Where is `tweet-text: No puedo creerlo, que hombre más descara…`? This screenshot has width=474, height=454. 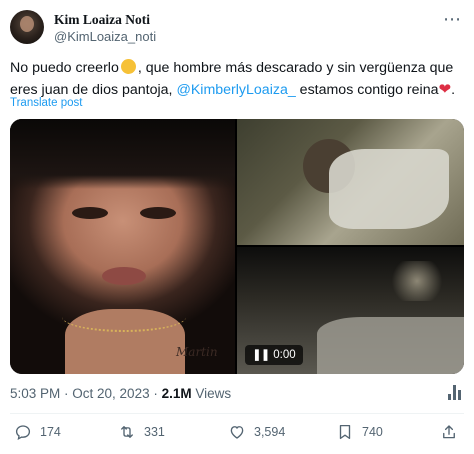 tweet-text: No puedo creerlo, que hombre más descara… is located at coordinates (237, 79).